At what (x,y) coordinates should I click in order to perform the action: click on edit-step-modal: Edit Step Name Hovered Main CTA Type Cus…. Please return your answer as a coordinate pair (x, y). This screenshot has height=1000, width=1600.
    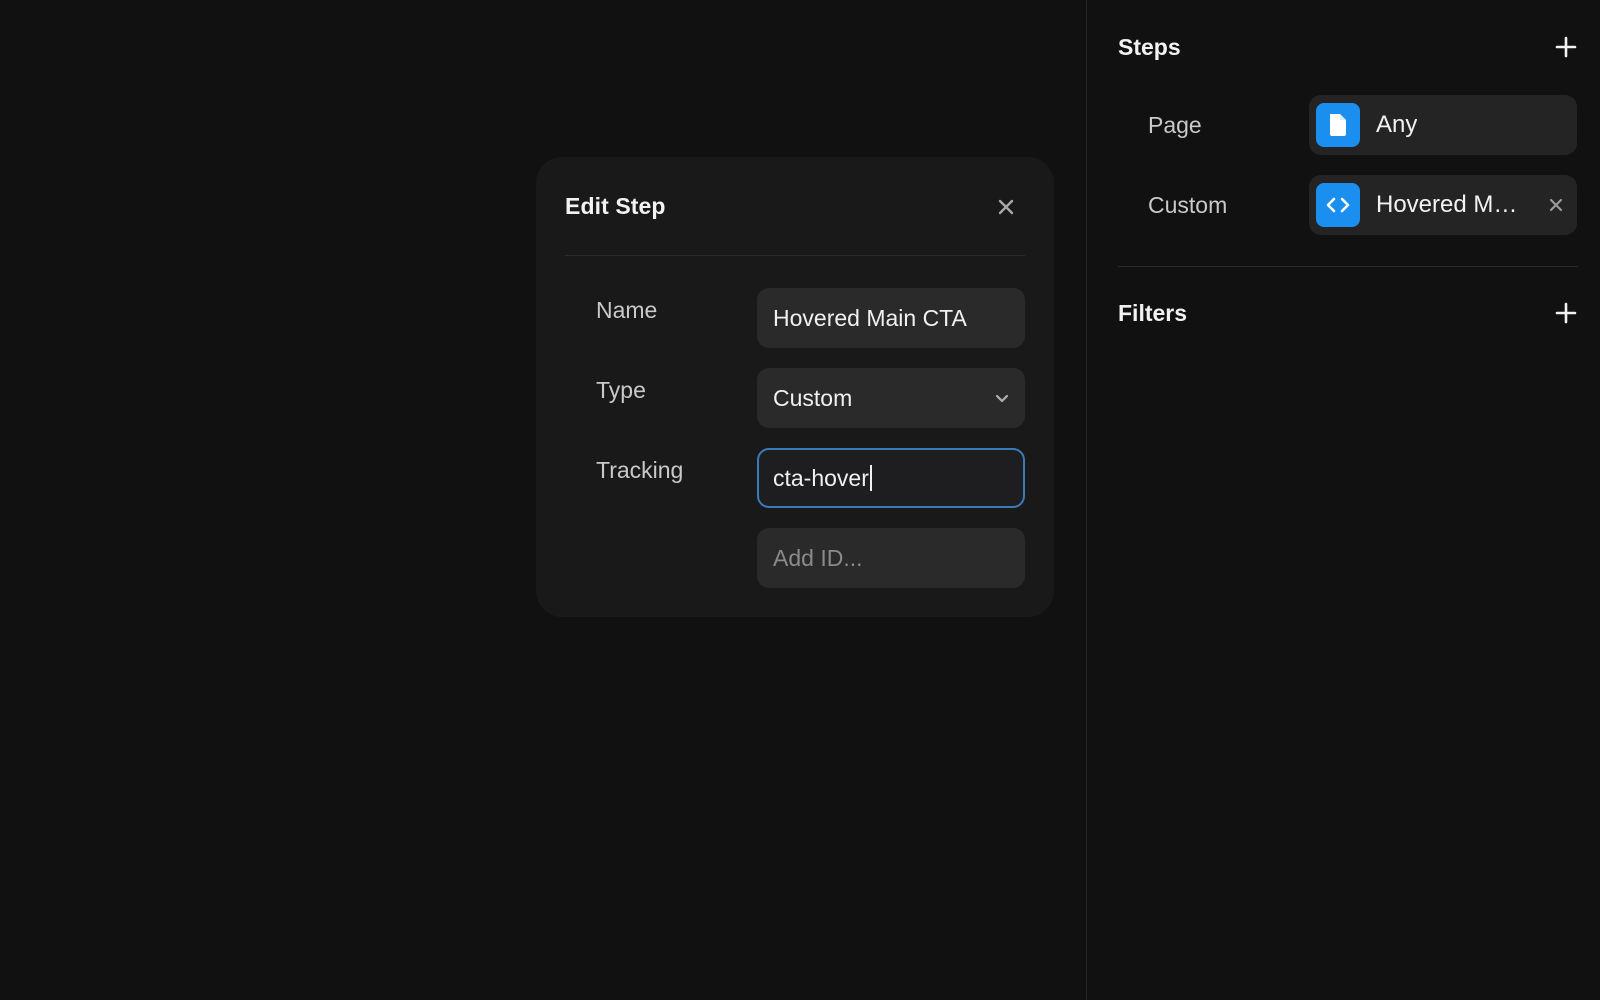
    Looking at the image, I should click on (795, 387).